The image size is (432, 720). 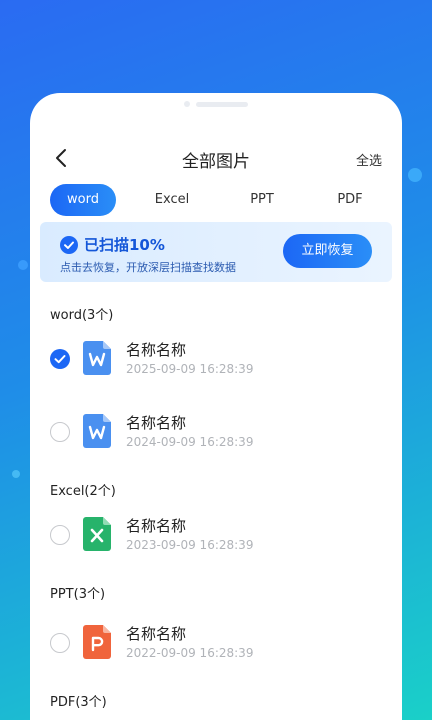 I want to click on header: 全部图片 全选, so click(x=216, y=158).